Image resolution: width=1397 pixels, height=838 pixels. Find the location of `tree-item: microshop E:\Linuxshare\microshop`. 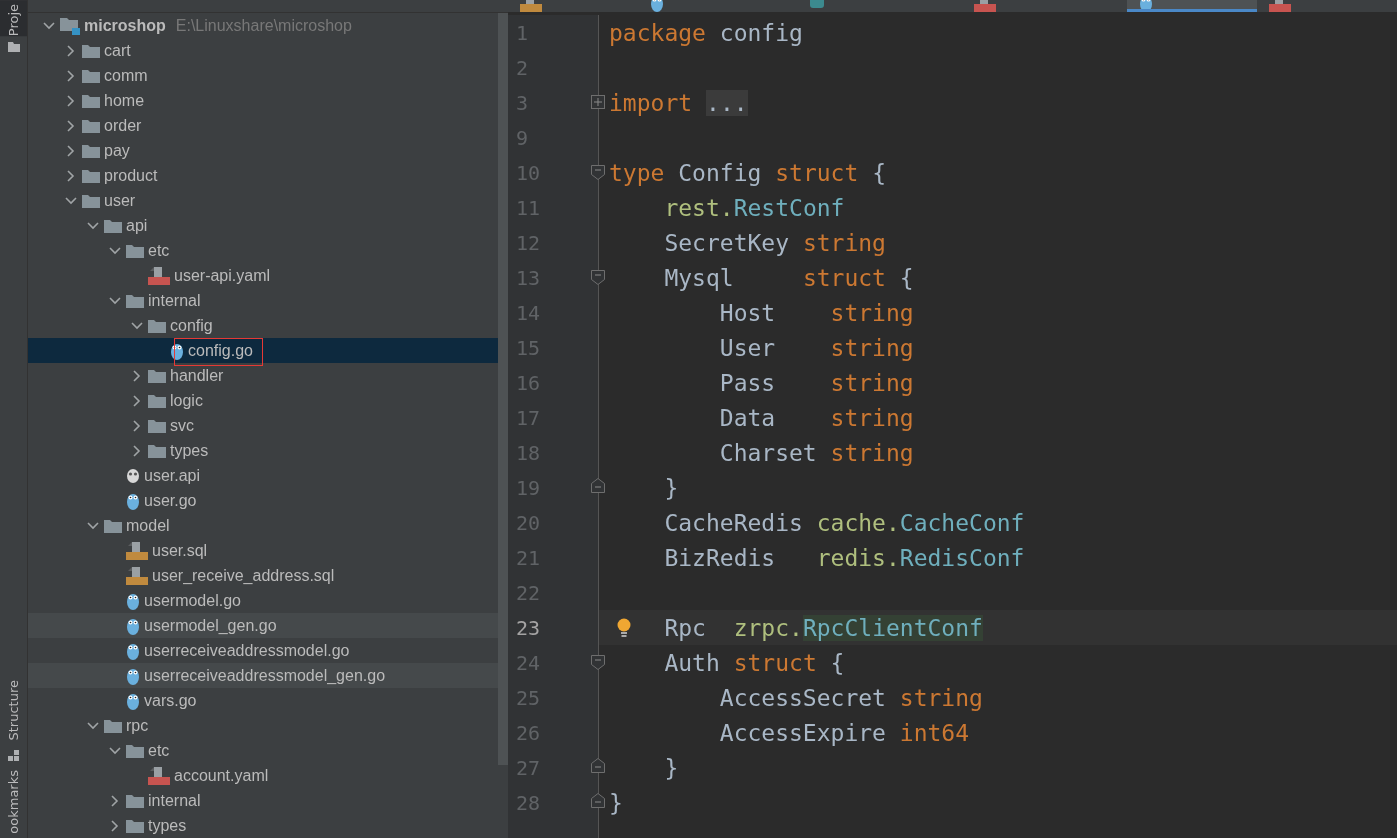

tree-item: microshop E:\Linuxshare\microshop is located at coordinates (263, 25).